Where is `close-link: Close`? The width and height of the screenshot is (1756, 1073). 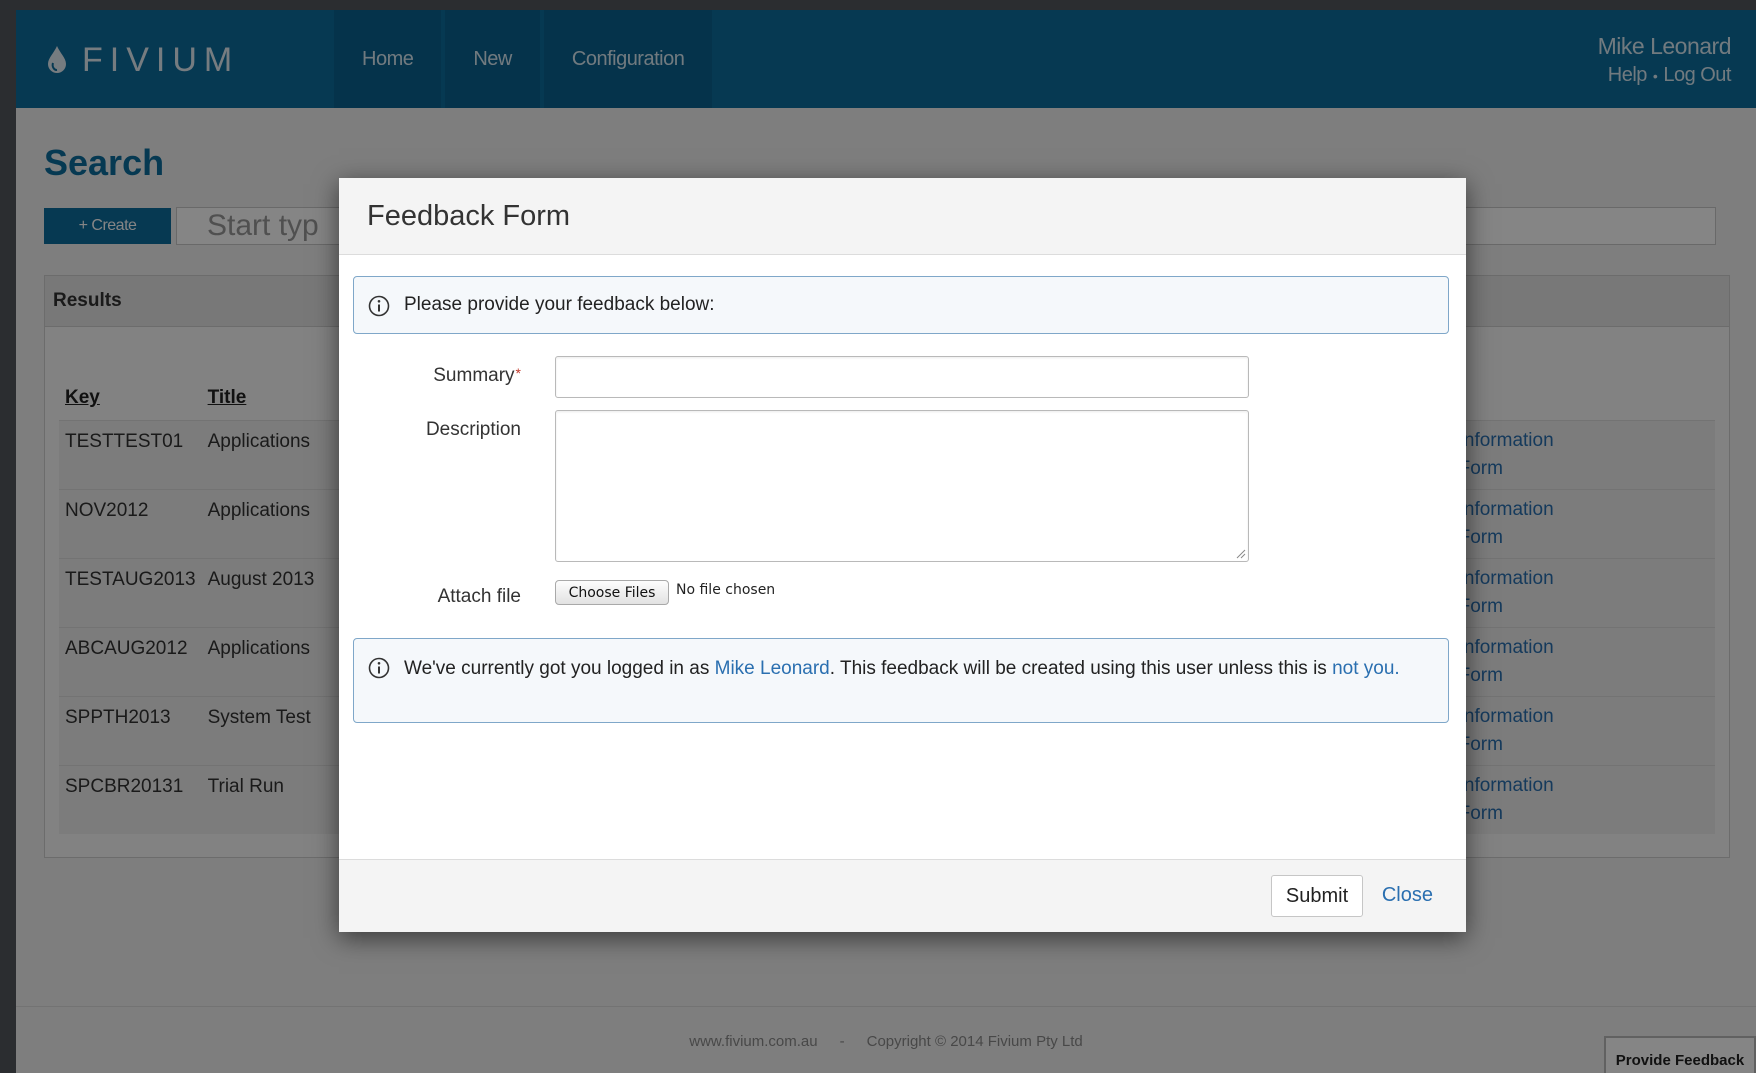
close-link: Close is located at coordinates (1407, 895).